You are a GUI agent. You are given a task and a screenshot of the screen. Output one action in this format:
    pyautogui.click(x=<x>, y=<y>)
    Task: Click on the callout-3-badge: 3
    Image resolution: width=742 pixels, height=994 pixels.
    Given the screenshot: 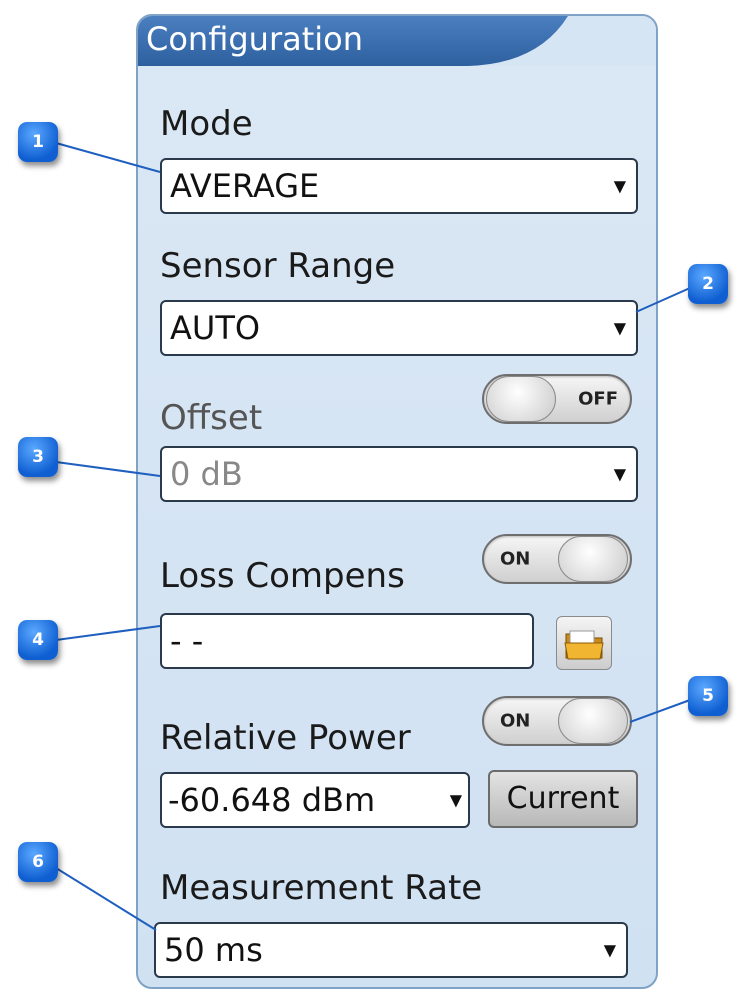 What is the action you would take?
    pyautogui.click(x=38, y=457)
    